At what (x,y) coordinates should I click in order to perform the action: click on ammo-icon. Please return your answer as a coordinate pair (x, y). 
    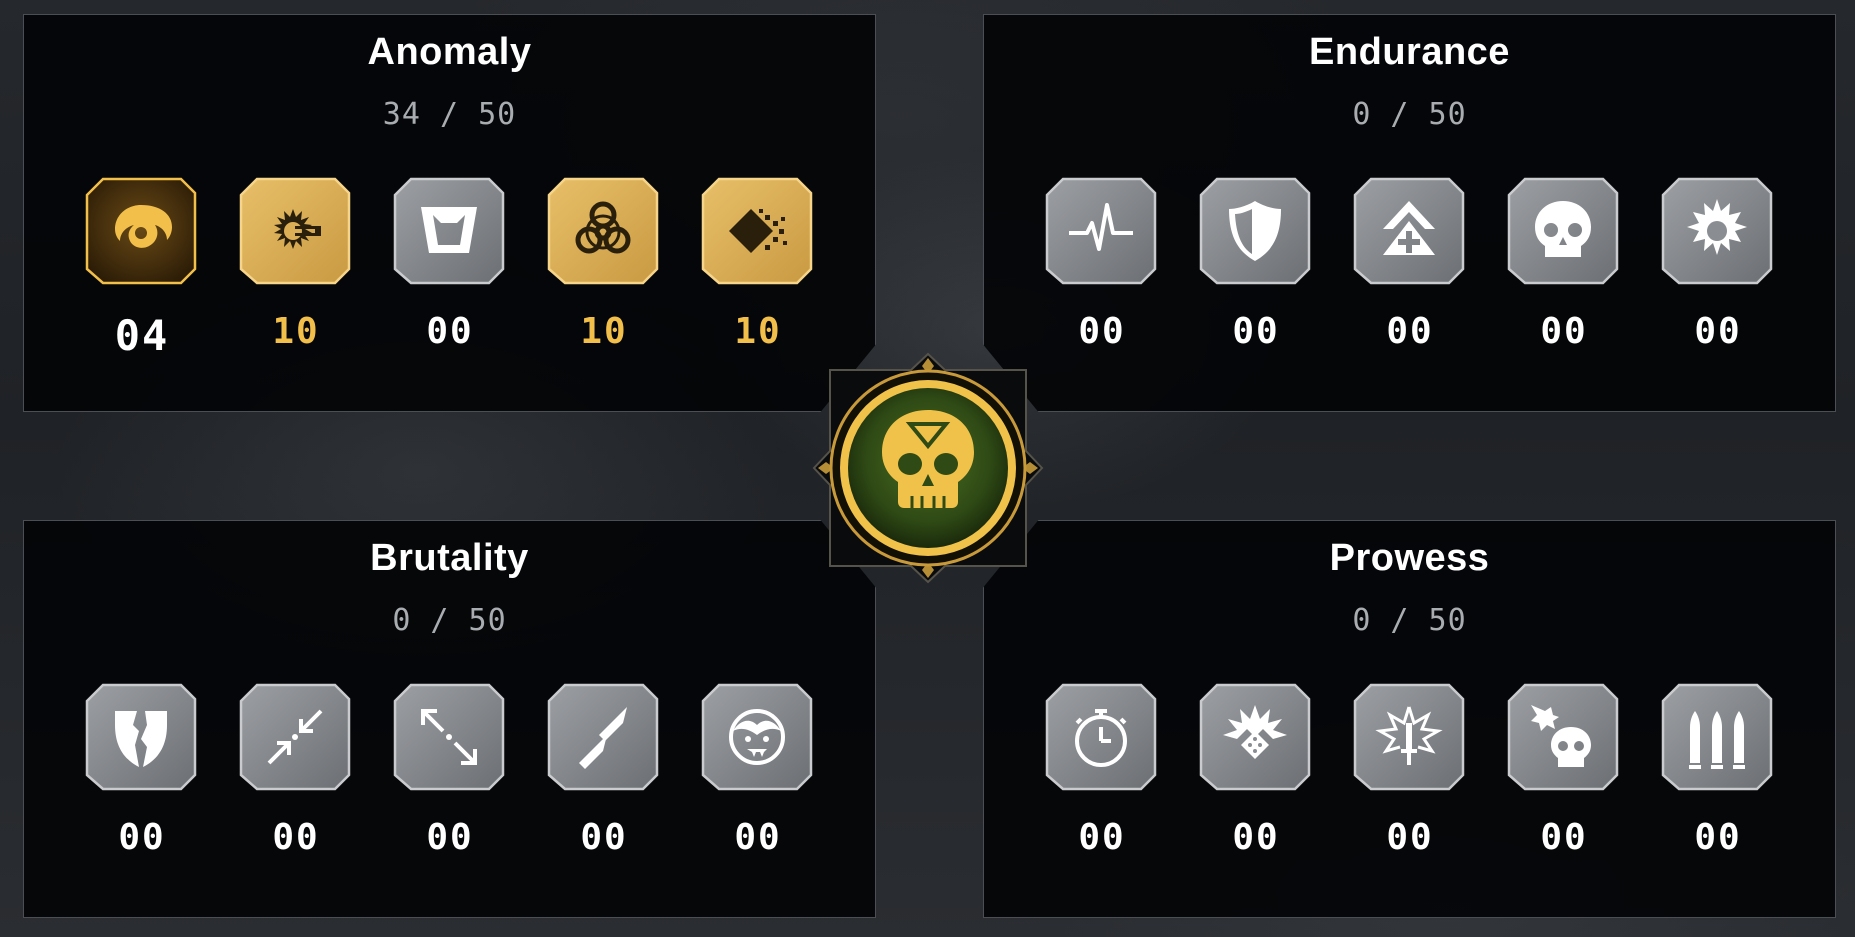
    Looking at the image, I should click on (1717, 740).